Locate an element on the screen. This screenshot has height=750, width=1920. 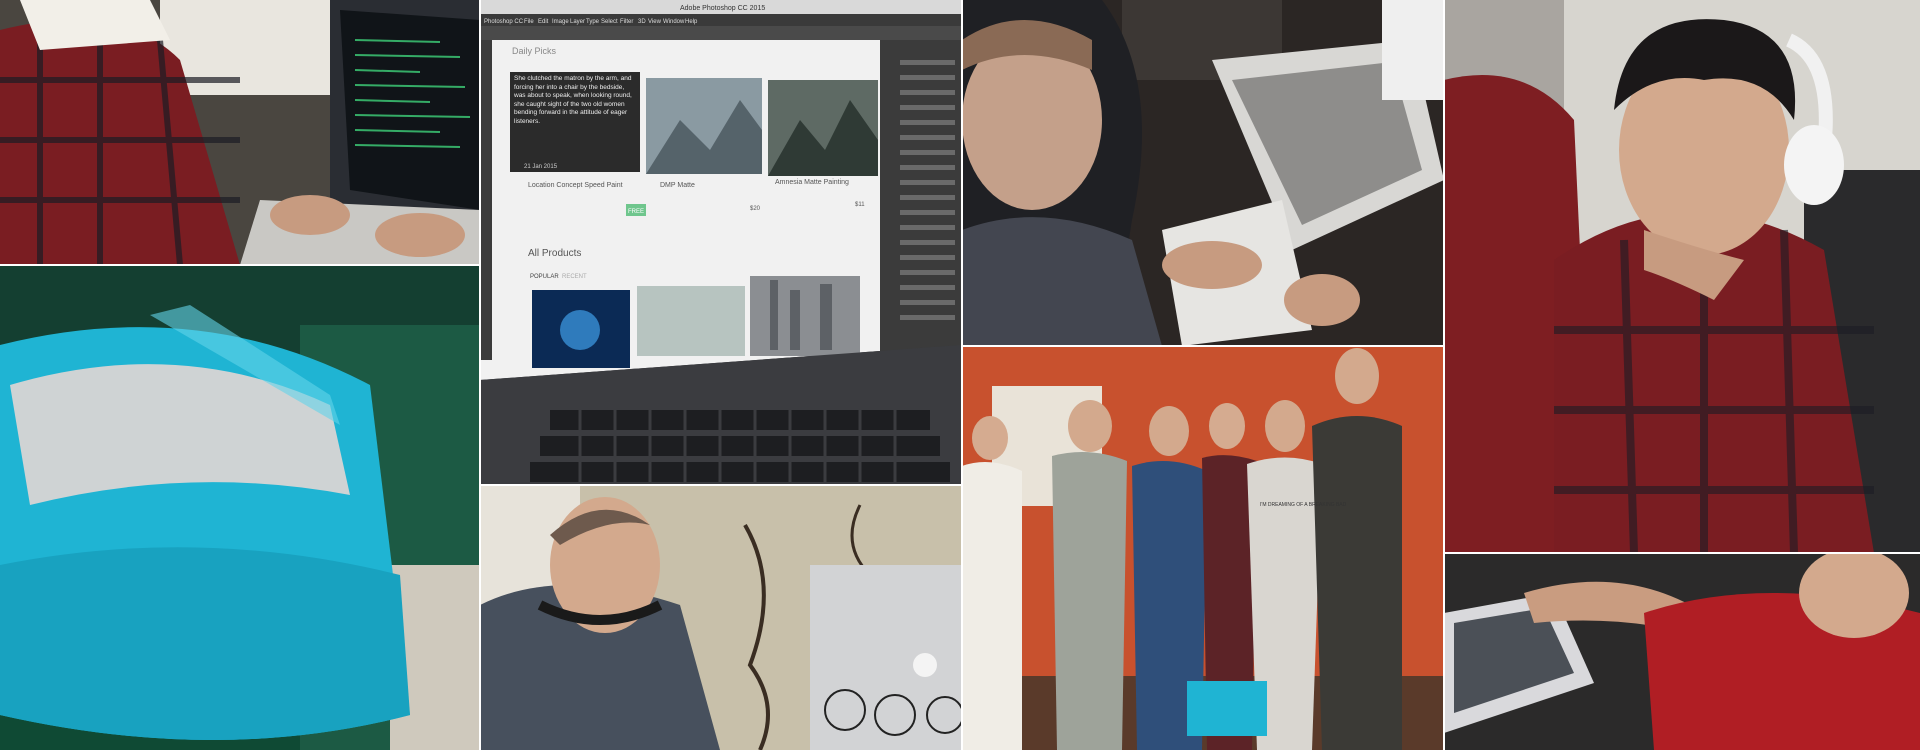
ps-card-title-0: Location Concept Speed Paint is located at coordinates (575, 185).